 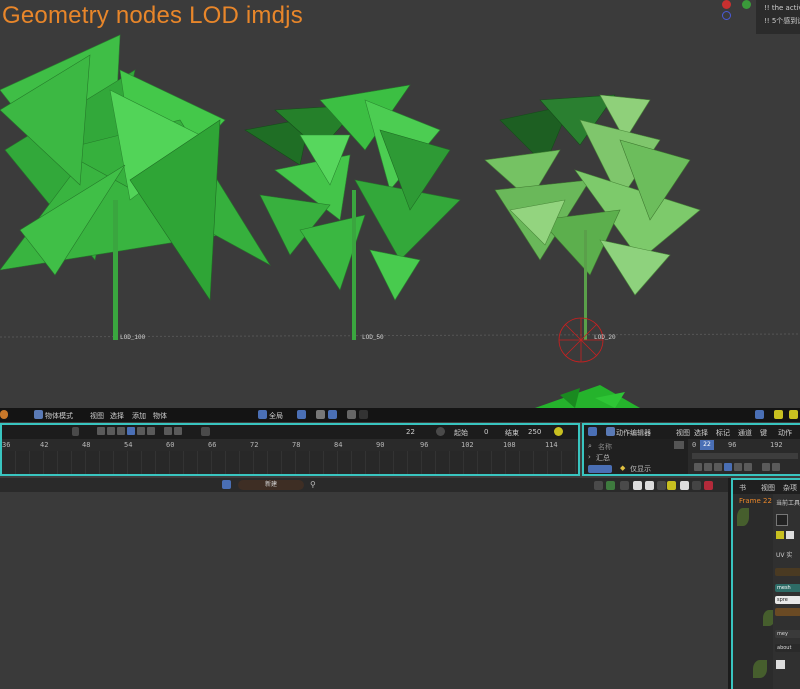 What do you see at coordinates (301, 414) in the screenshot?
I see `pivot-icon` at bounding box center [301, 414].